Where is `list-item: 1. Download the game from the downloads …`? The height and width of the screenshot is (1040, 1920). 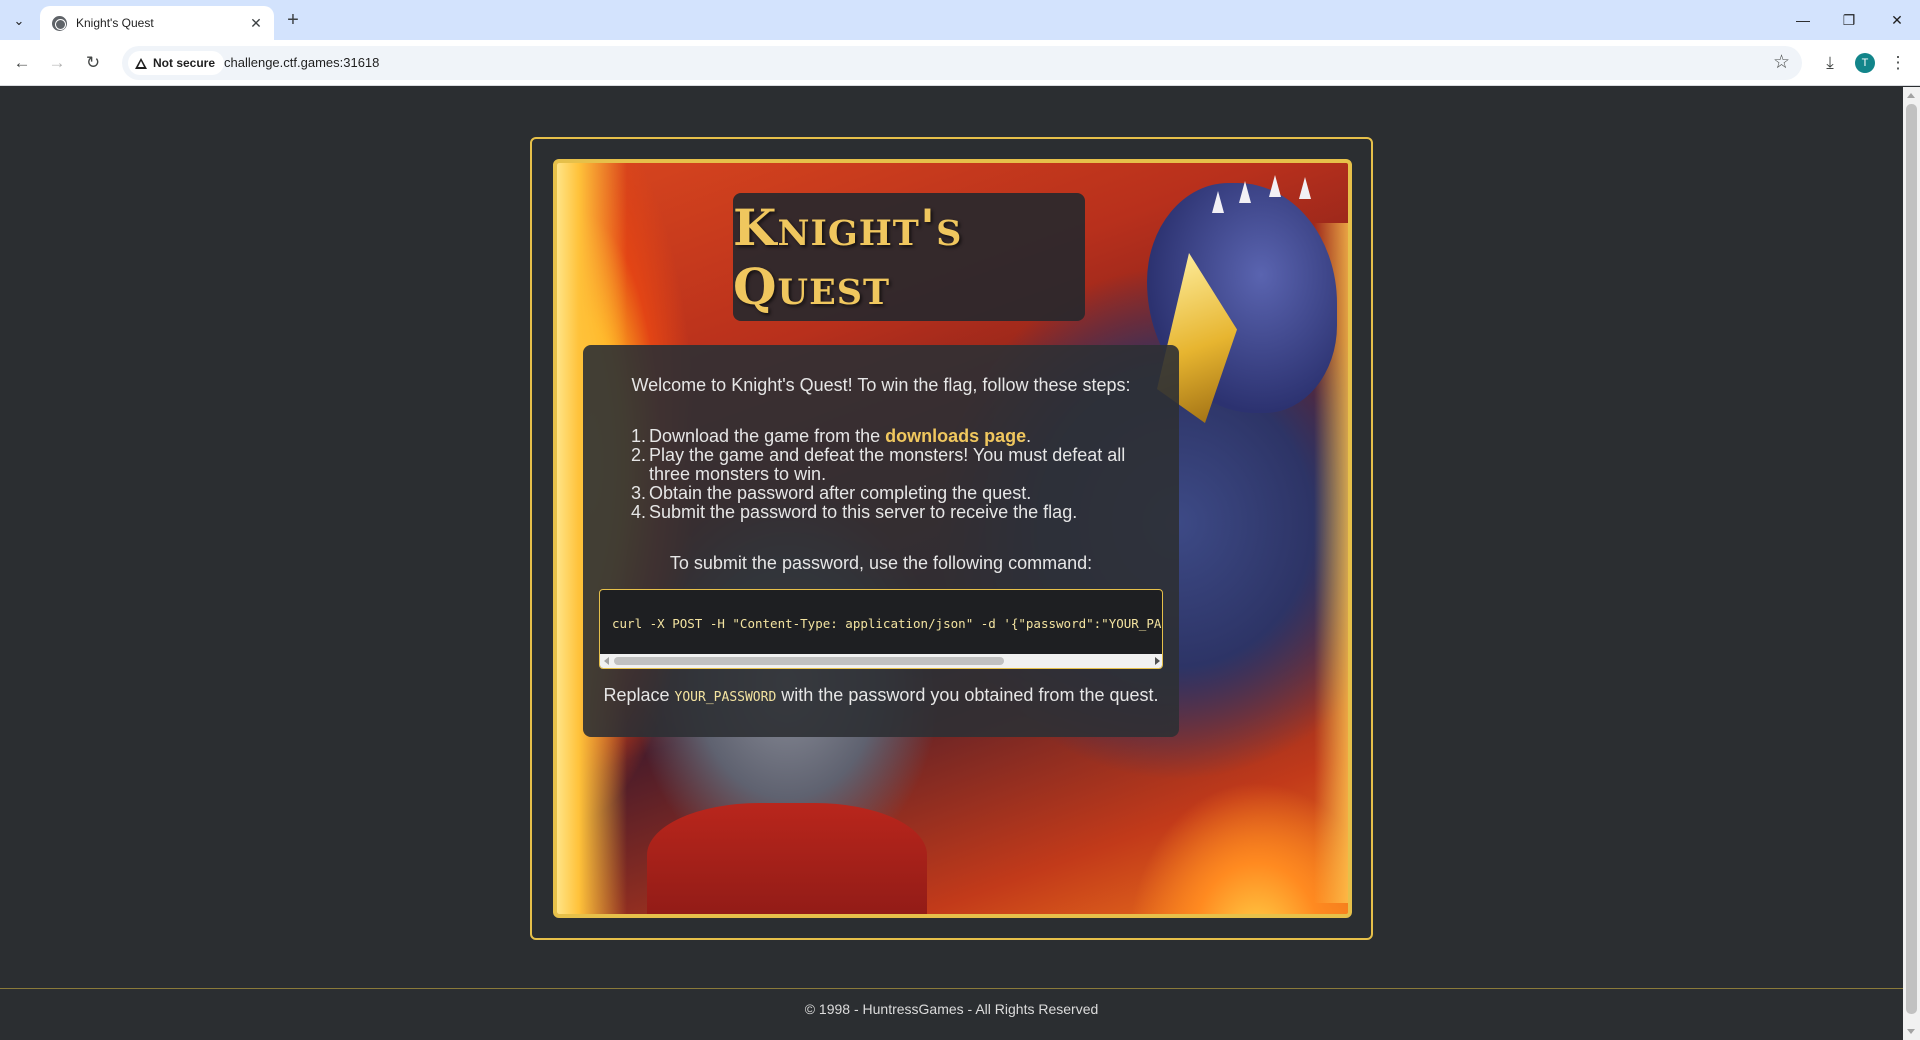
list-item: 1. Download the game from the downloads … is located at coordinates (896, 436).